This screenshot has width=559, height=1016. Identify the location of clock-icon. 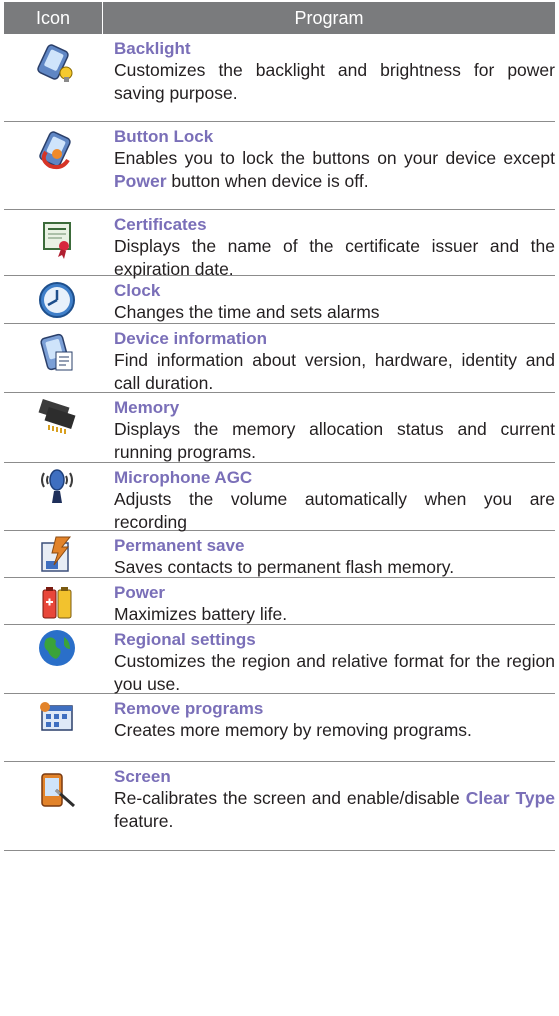
(57, 301).